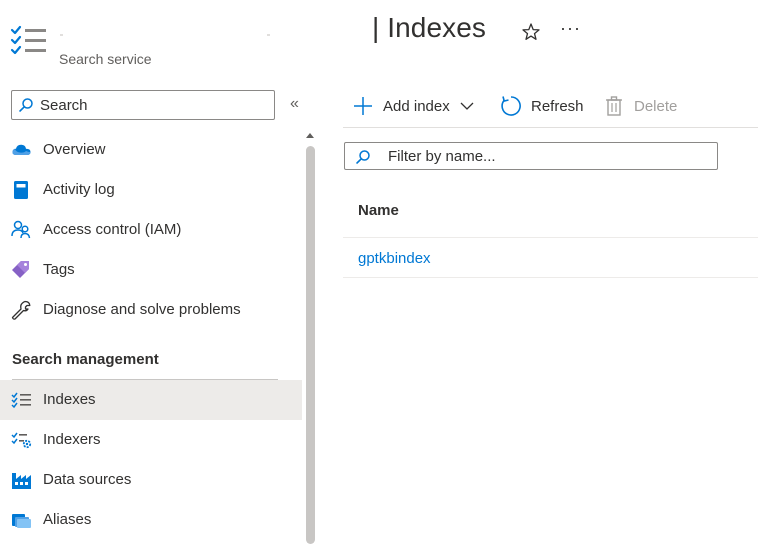  I want to click on refresh-icon, so click(511, 106).